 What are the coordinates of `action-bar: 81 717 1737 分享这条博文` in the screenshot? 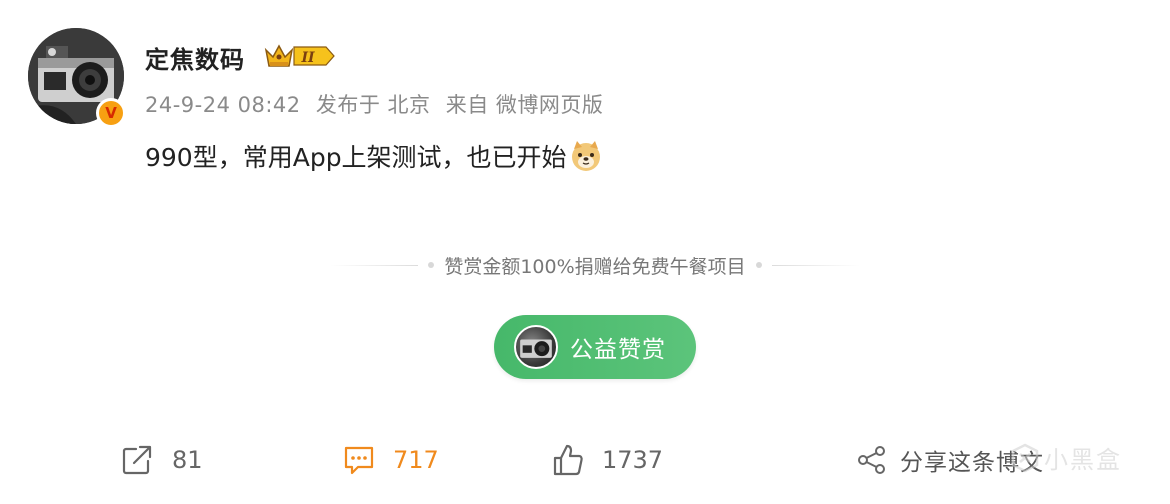 It's located at (585, 460).